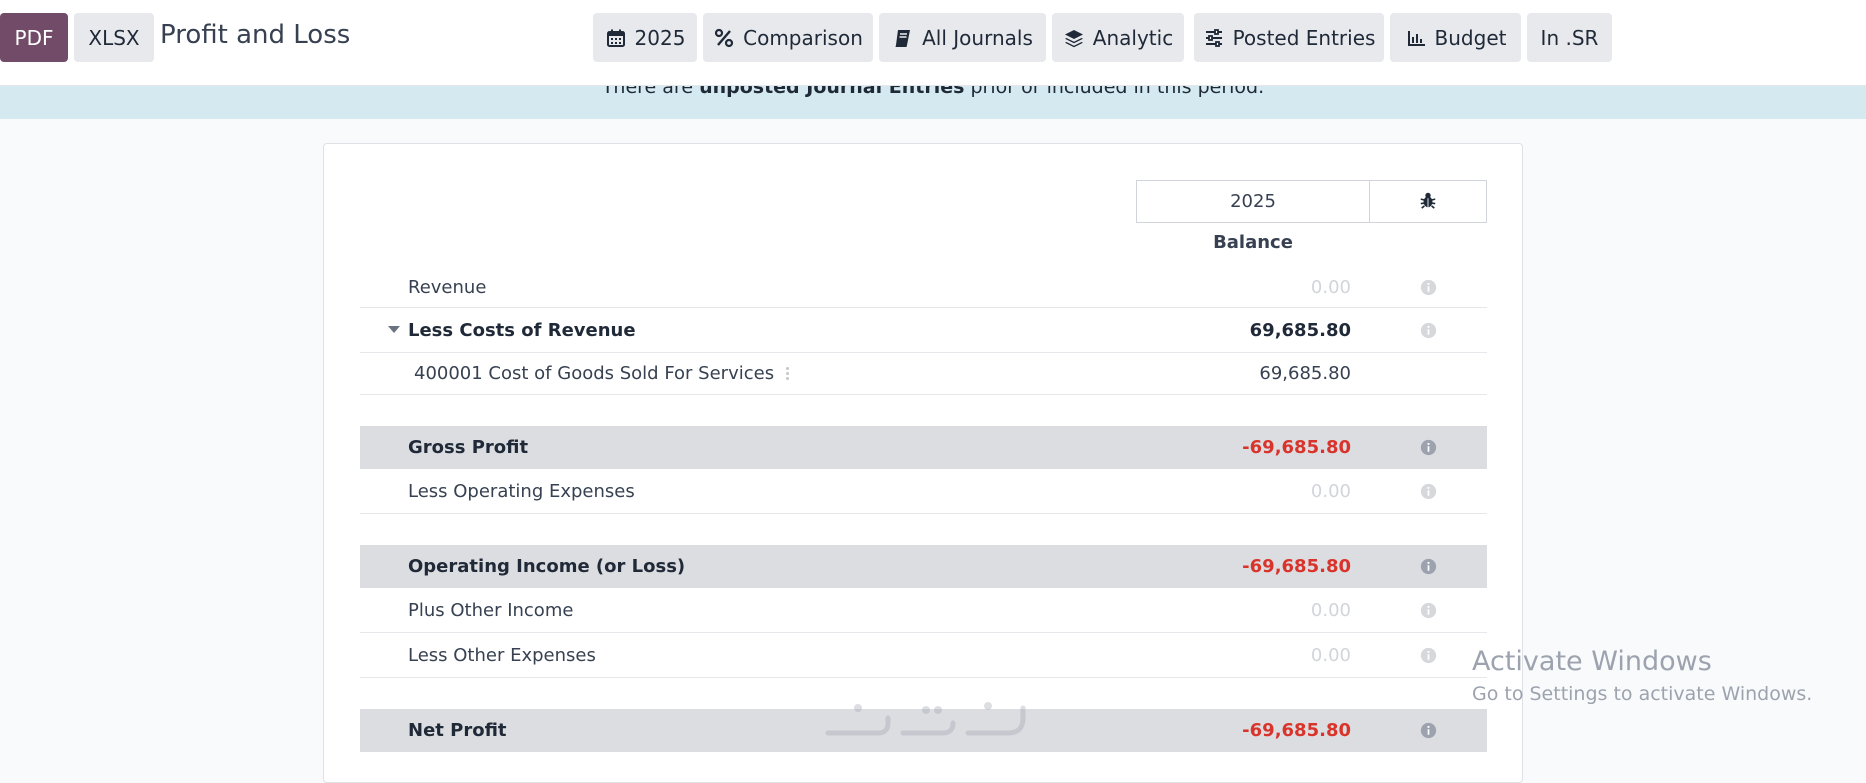 This screenshot has height=783, width=1866. I want to click on currency-button: In .SR, so click(1569, 37).